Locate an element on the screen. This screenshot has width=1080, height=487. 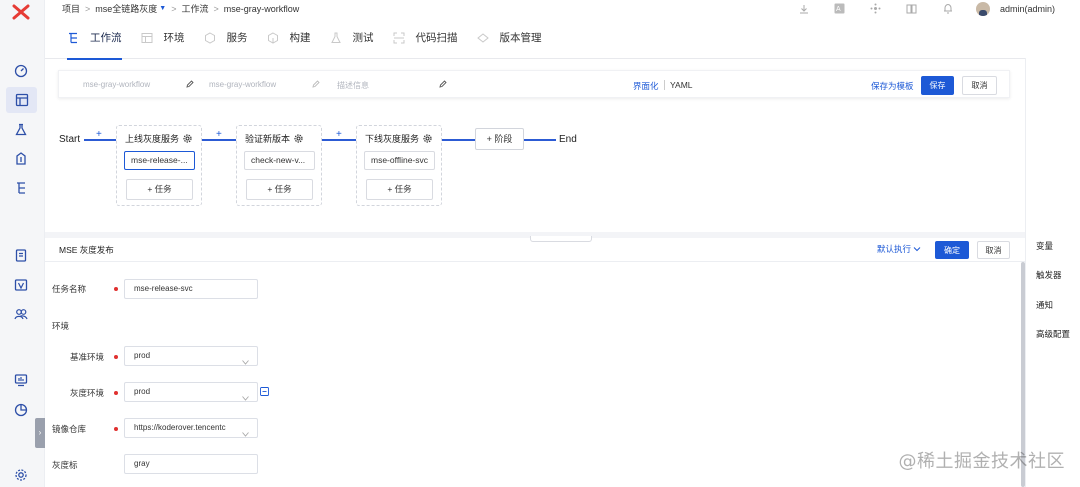
stage-card: 上线灰度服务 mse-release-... + 任务 is located at coordinates (159, 165).